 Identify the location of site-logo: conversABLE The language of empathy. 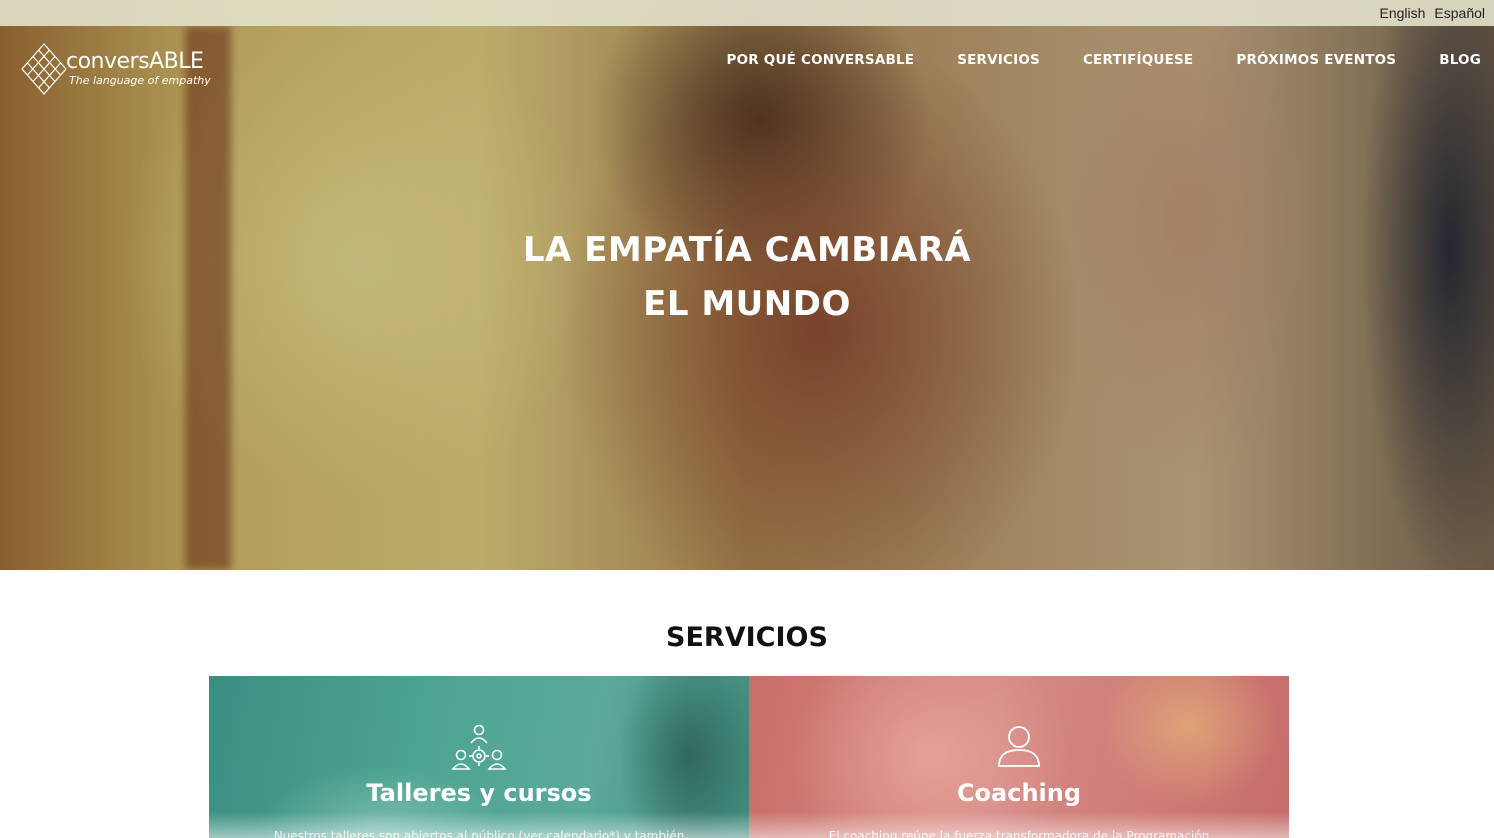
(125, 69).